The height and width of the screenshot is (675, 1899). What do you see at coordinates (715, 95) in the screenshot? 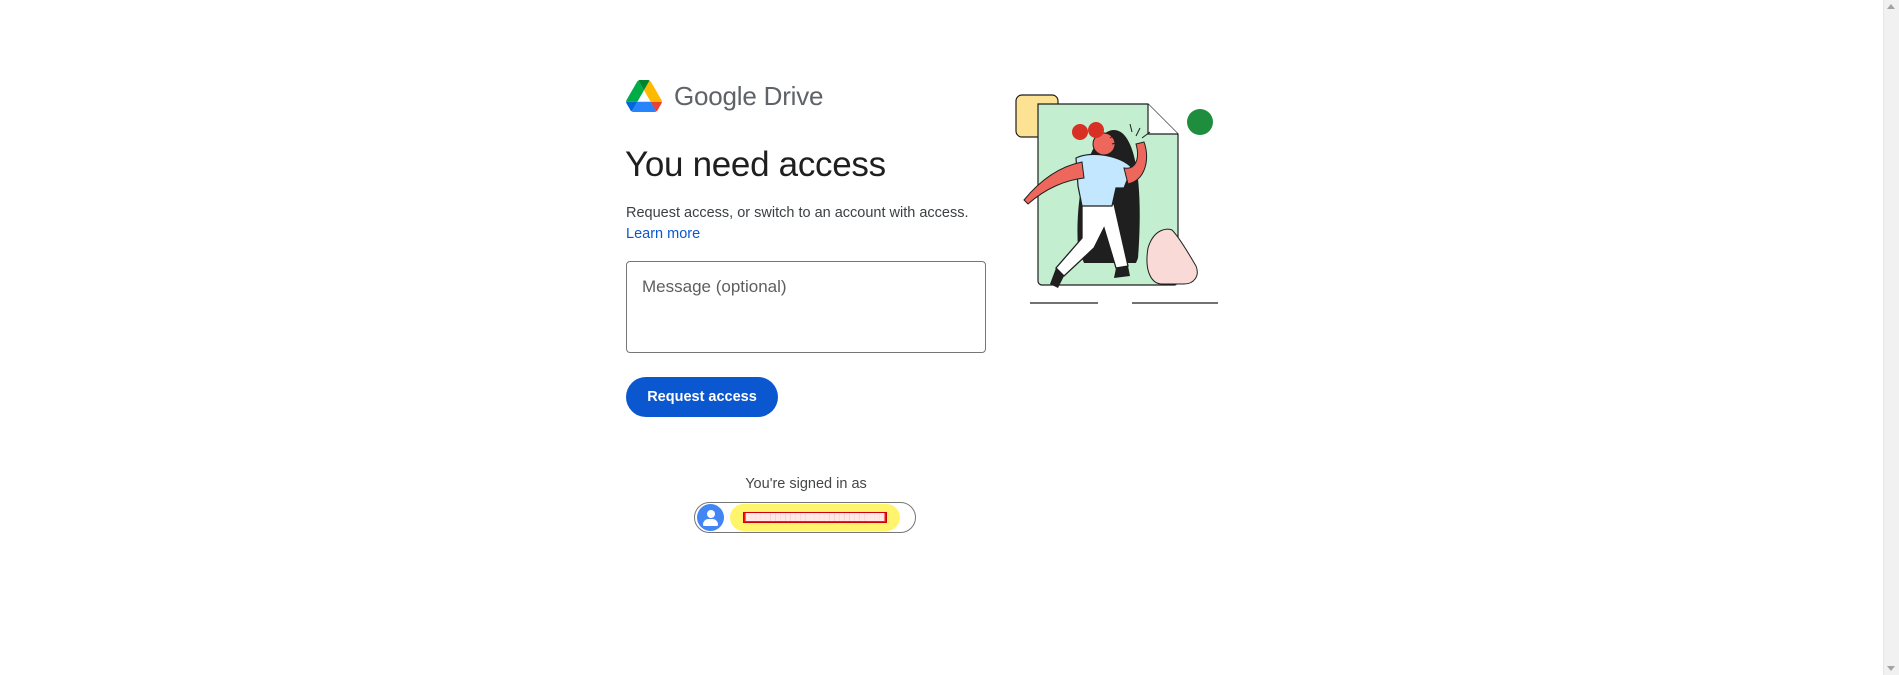
I see `brand-google-text: Google` at bounding box center [715, 95].